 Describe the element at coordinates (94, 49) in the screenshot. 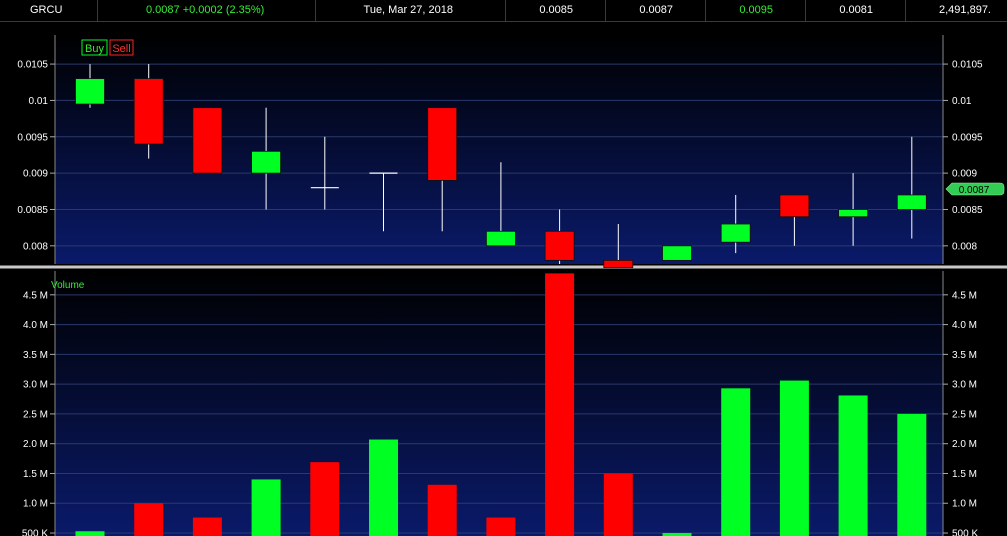

I see `legend-buy-label: Buy` at that location.